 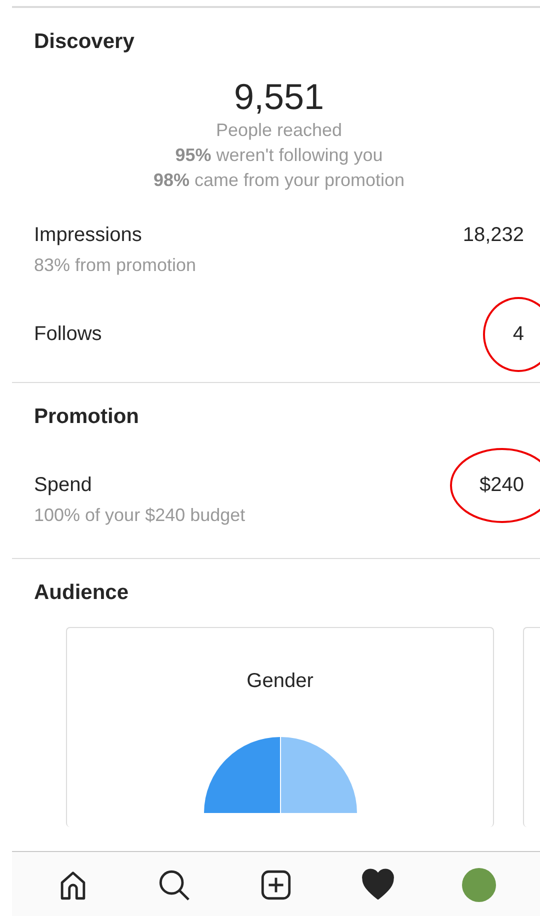 What do you see at coordinates (502, 485) in the screenshot?
I see `metric-value: $240` at bounding box center [502, 485].